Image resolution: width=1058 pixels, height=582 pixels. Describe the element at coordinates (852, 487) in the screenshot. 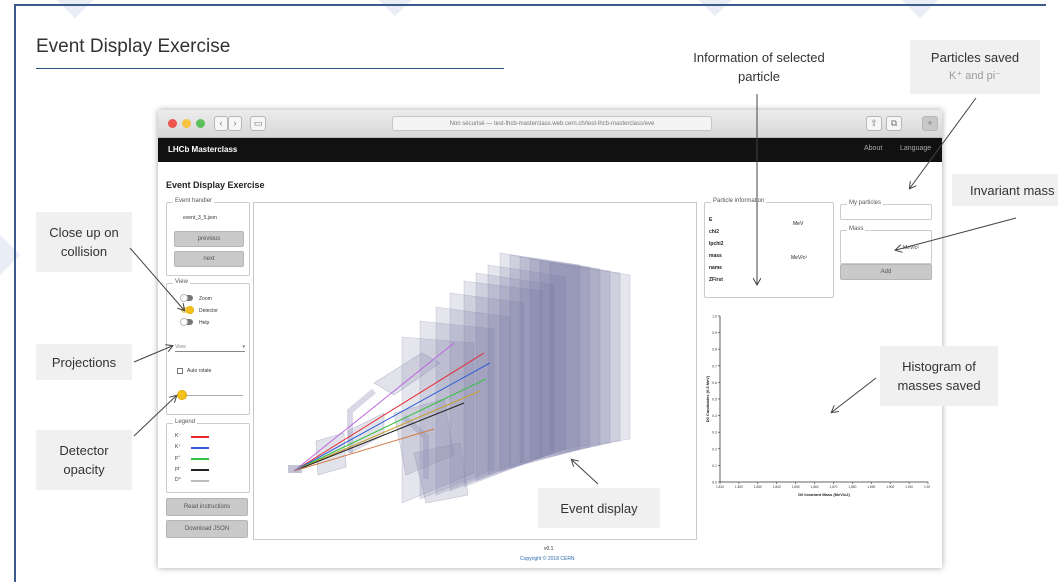

I see `histogram-x-tick-label: 1,880` at that location.